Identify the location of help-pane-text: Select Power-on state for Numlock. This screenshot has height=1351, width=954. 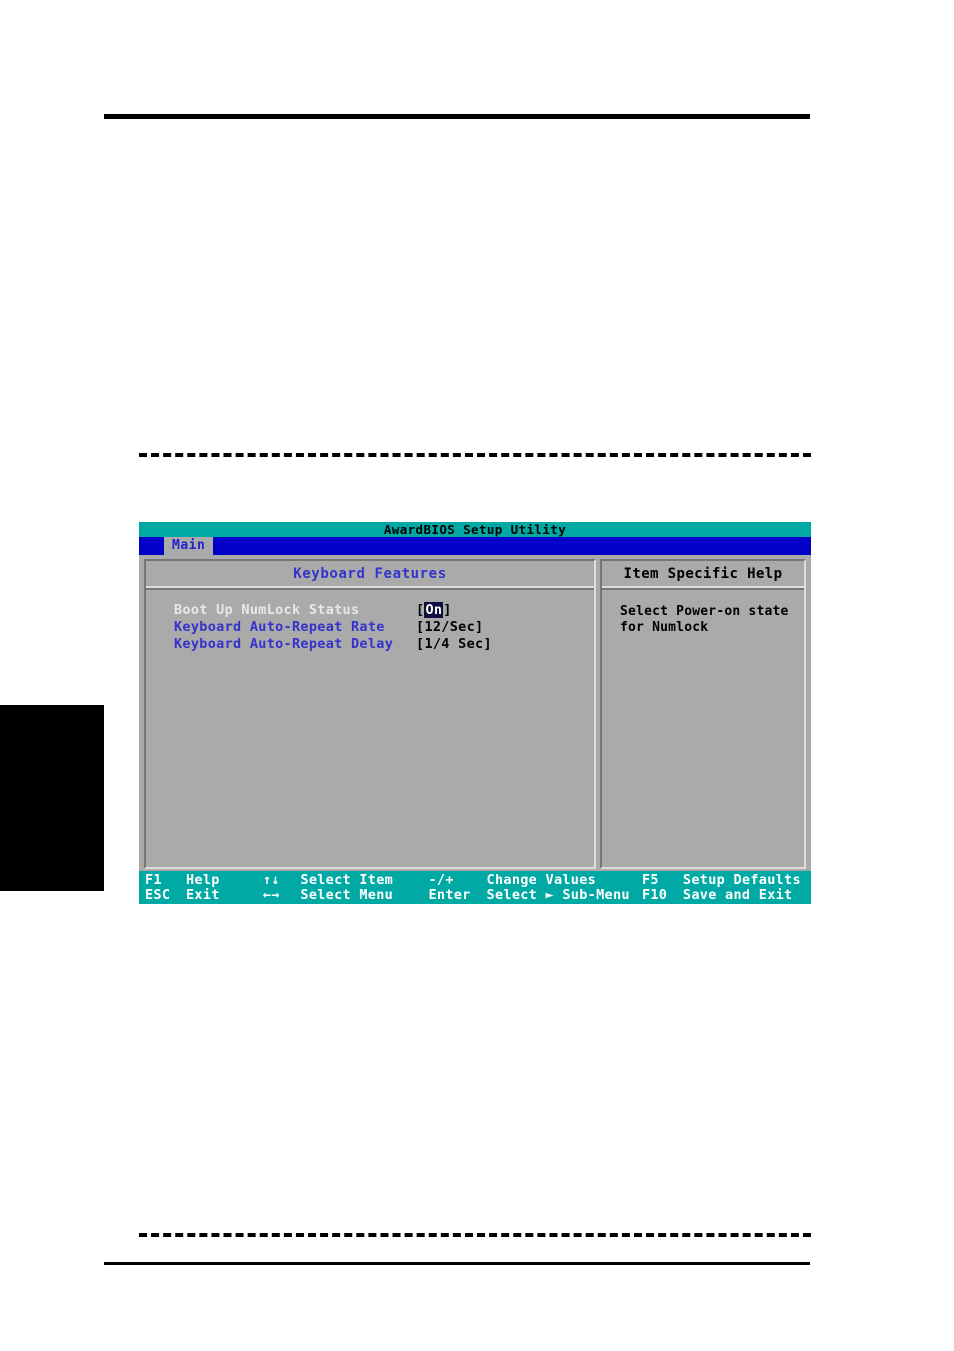
(703, 728).